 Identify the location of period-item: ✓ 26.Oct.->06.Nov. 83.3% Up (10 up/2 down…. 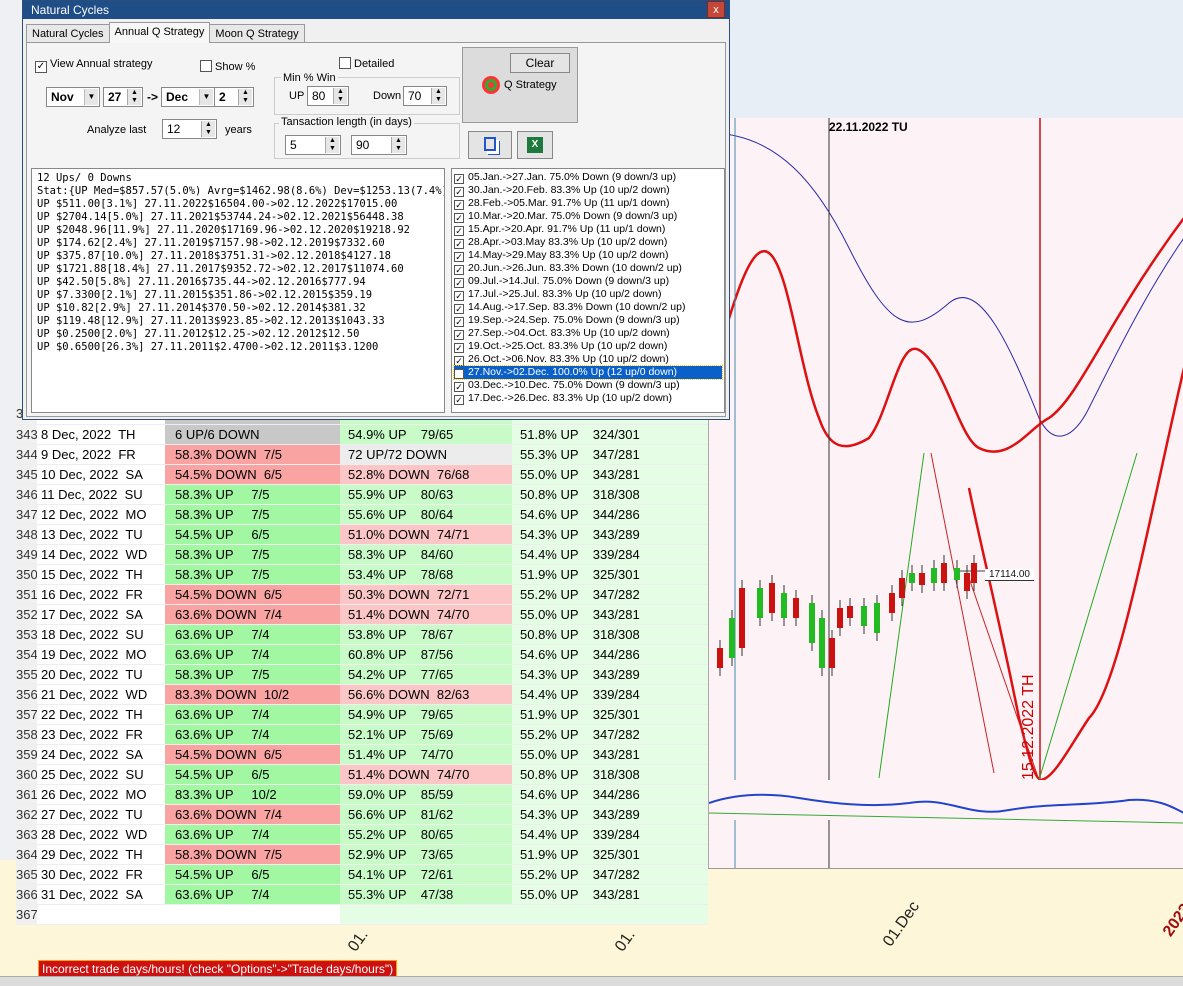
(588, 359).